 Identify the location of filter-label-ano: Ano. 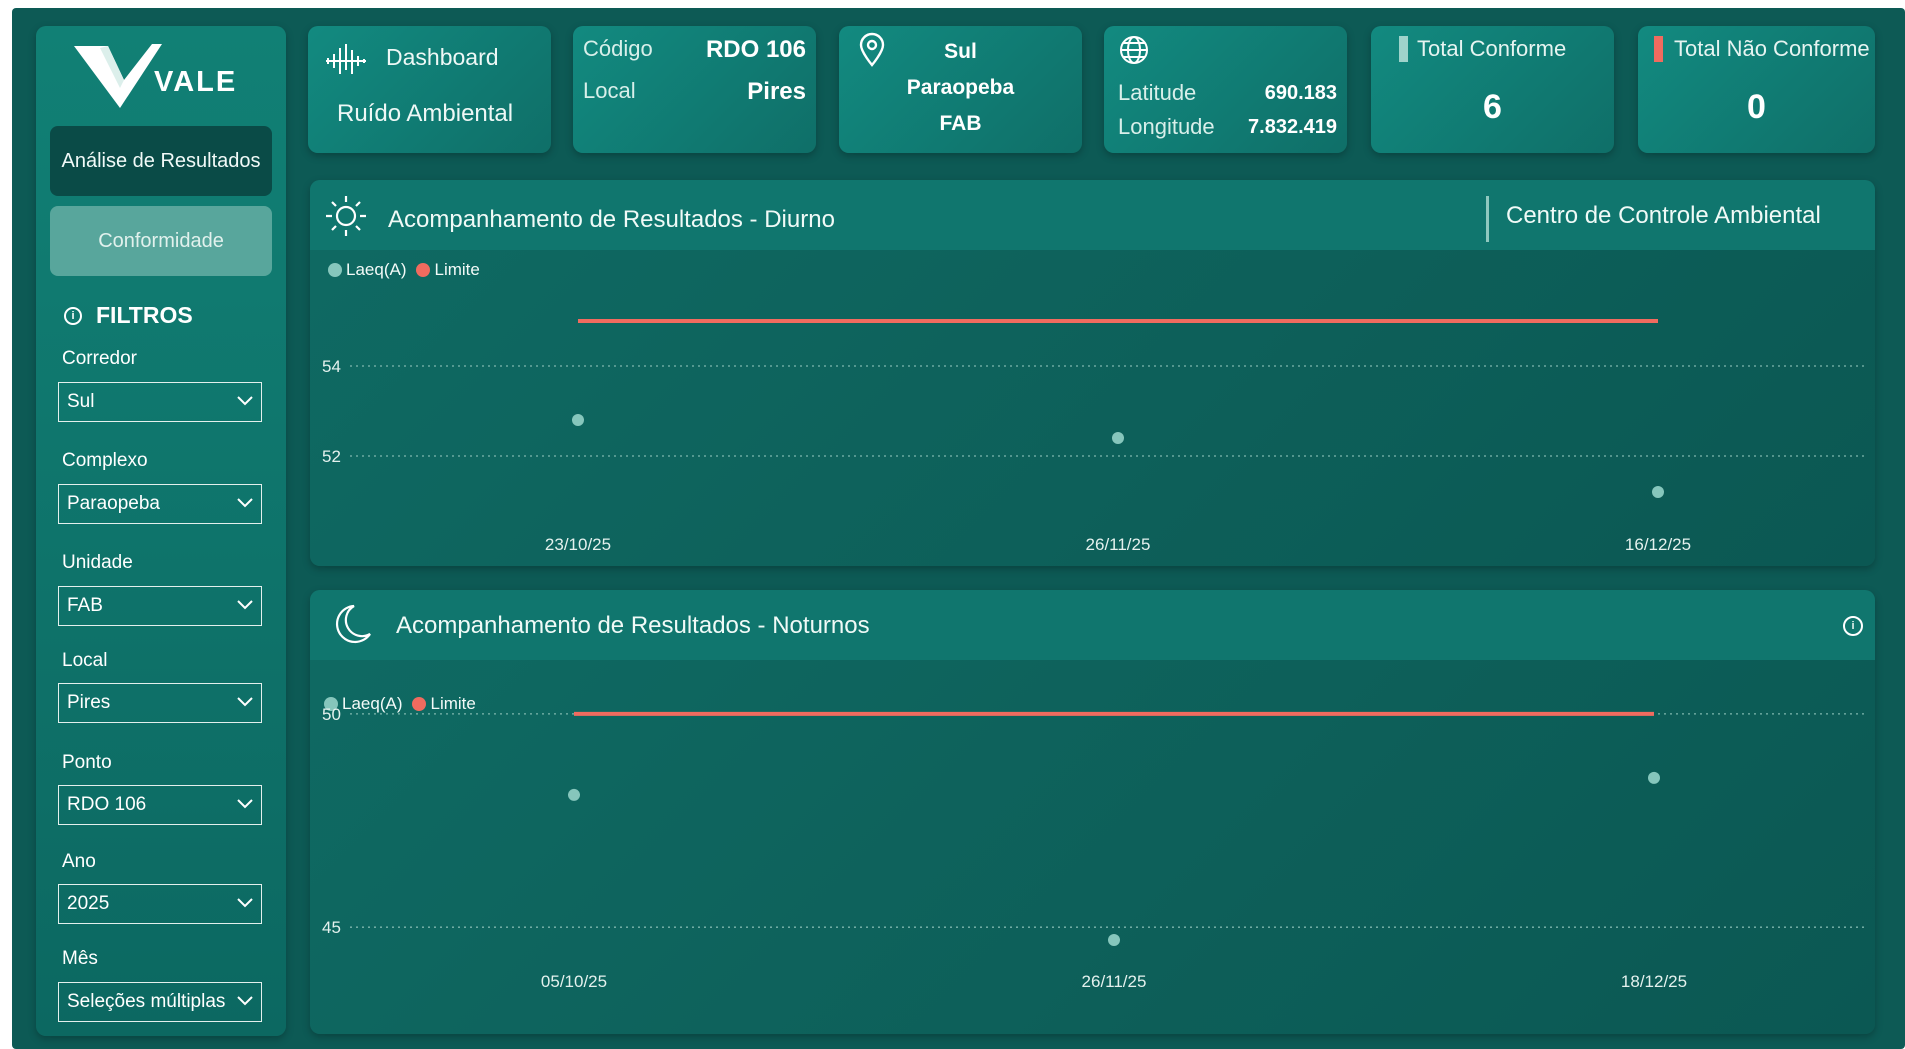
(79, 861).